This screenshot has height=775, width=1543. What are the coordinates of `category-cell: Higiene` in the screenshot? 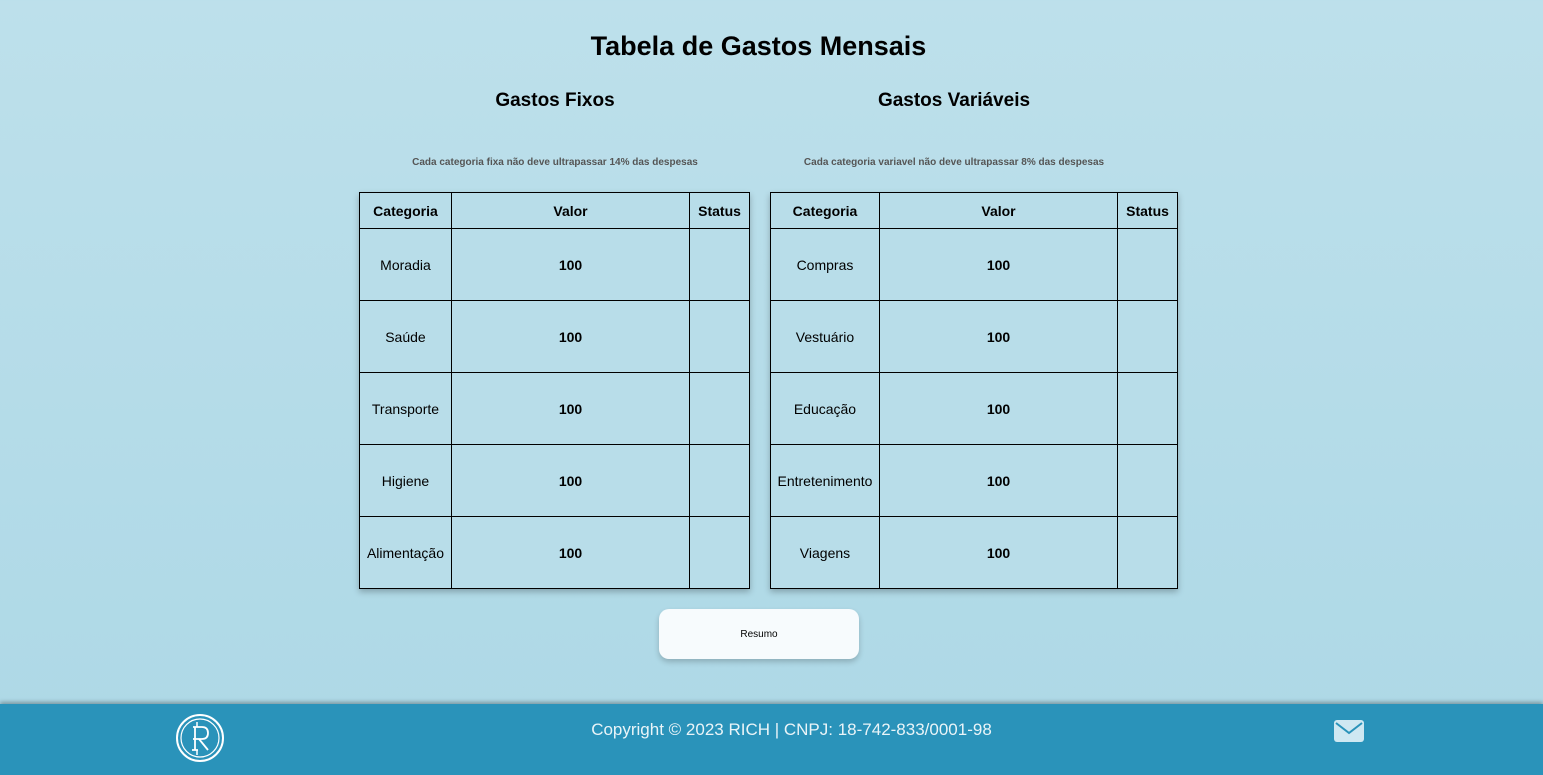 It's located at (405, 480).